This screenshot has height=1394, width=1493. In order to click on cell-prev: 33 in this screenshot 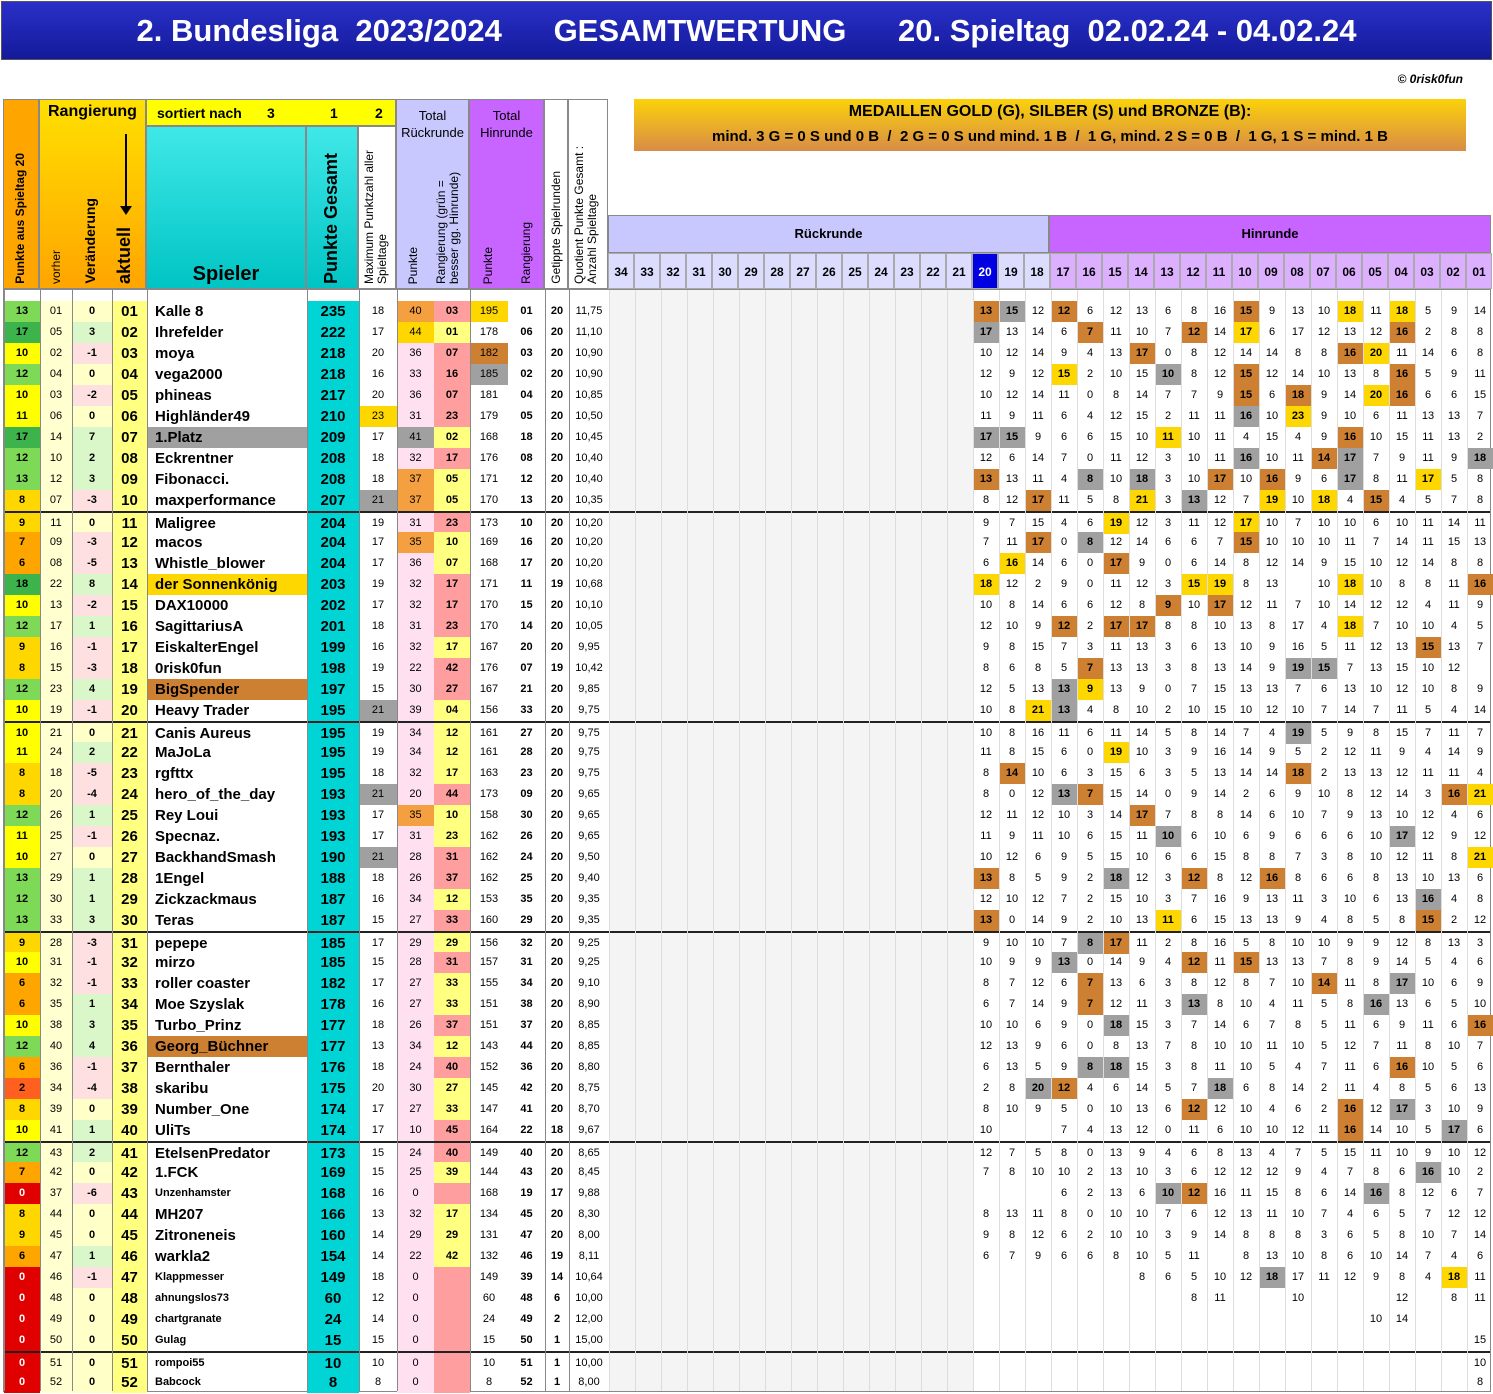, I will do `click(56, 920)`.